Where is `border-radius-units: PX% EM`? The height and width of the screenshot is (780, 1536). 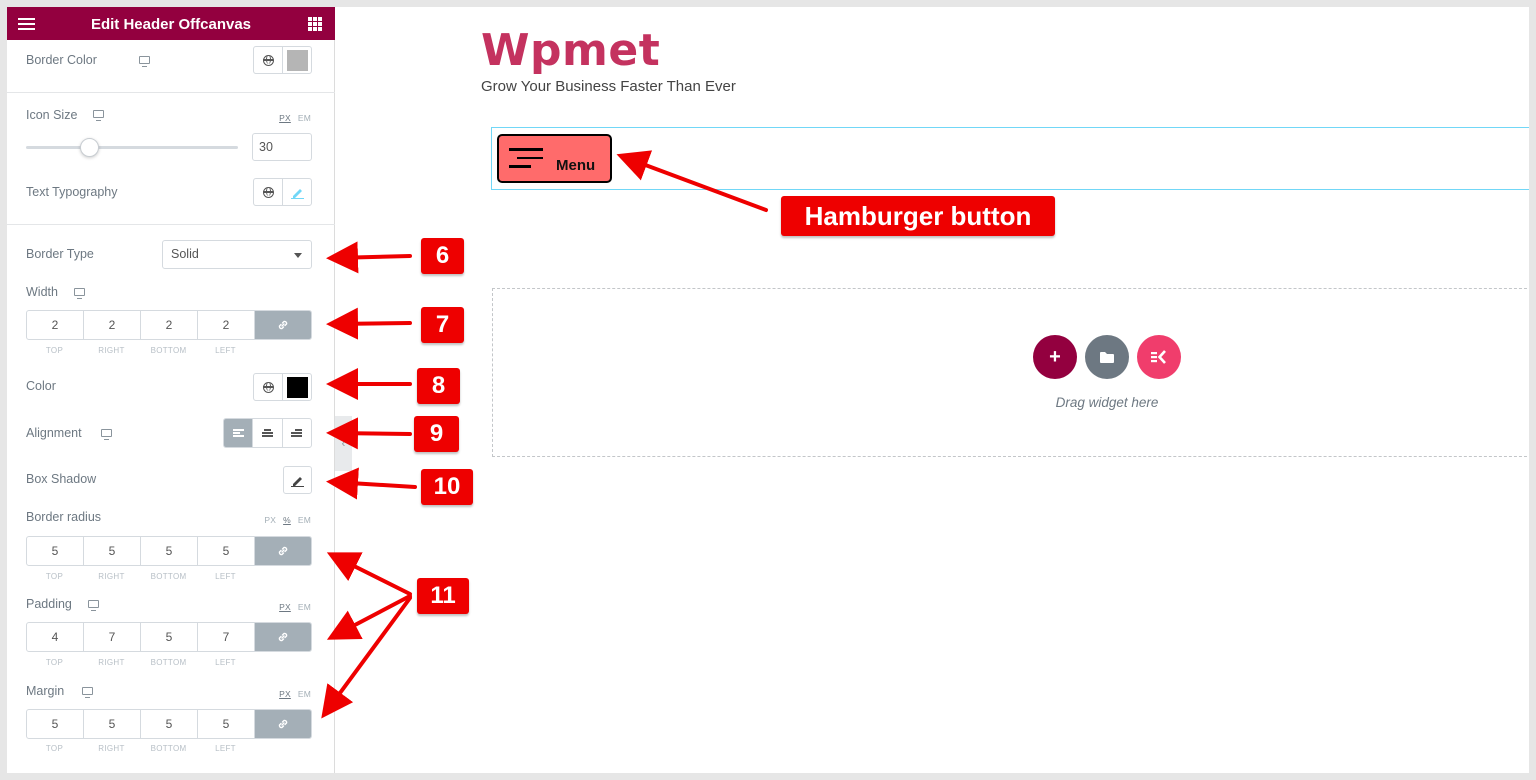
border-radius-units: PX% EM is located at coordinates (284, 520).